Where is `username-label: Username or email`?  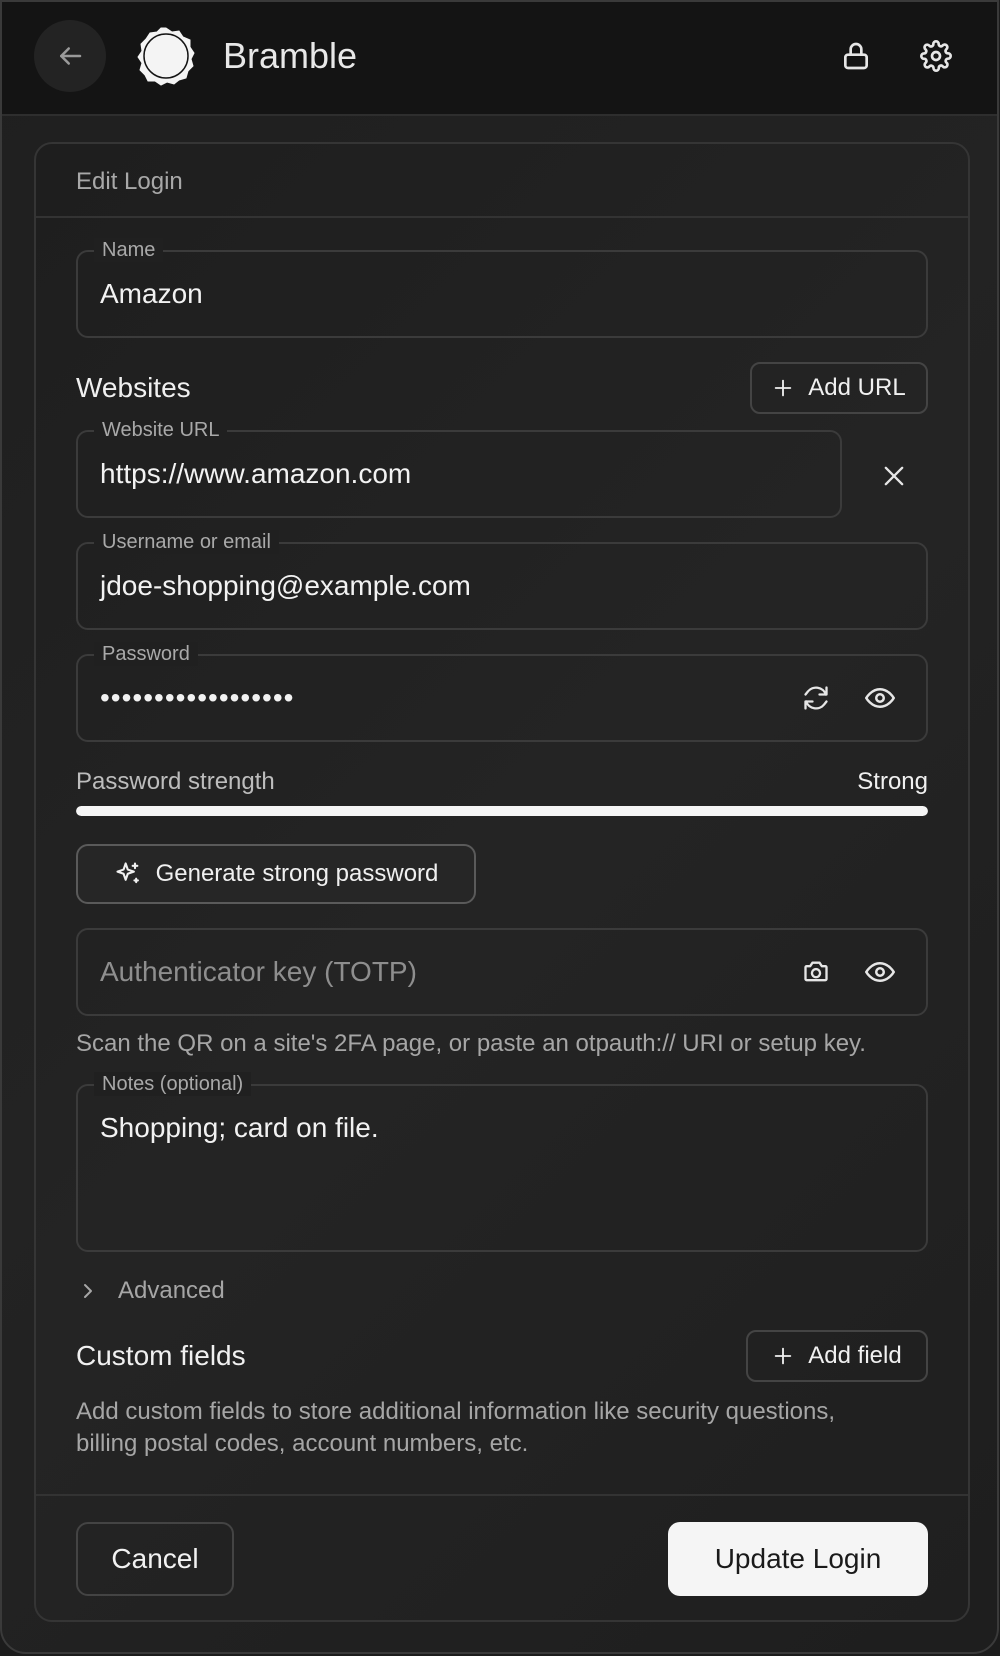
username-label: Username or email is located at coordinates (186, 542).